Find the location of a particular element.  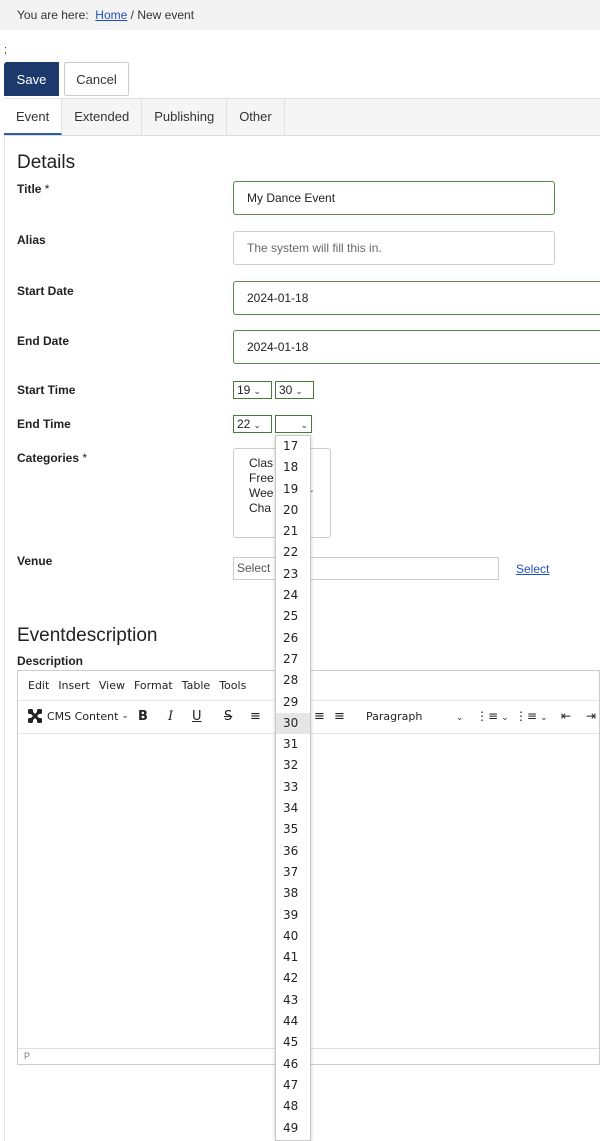

minute-option: 49 is located at coordinates (293, 1128).